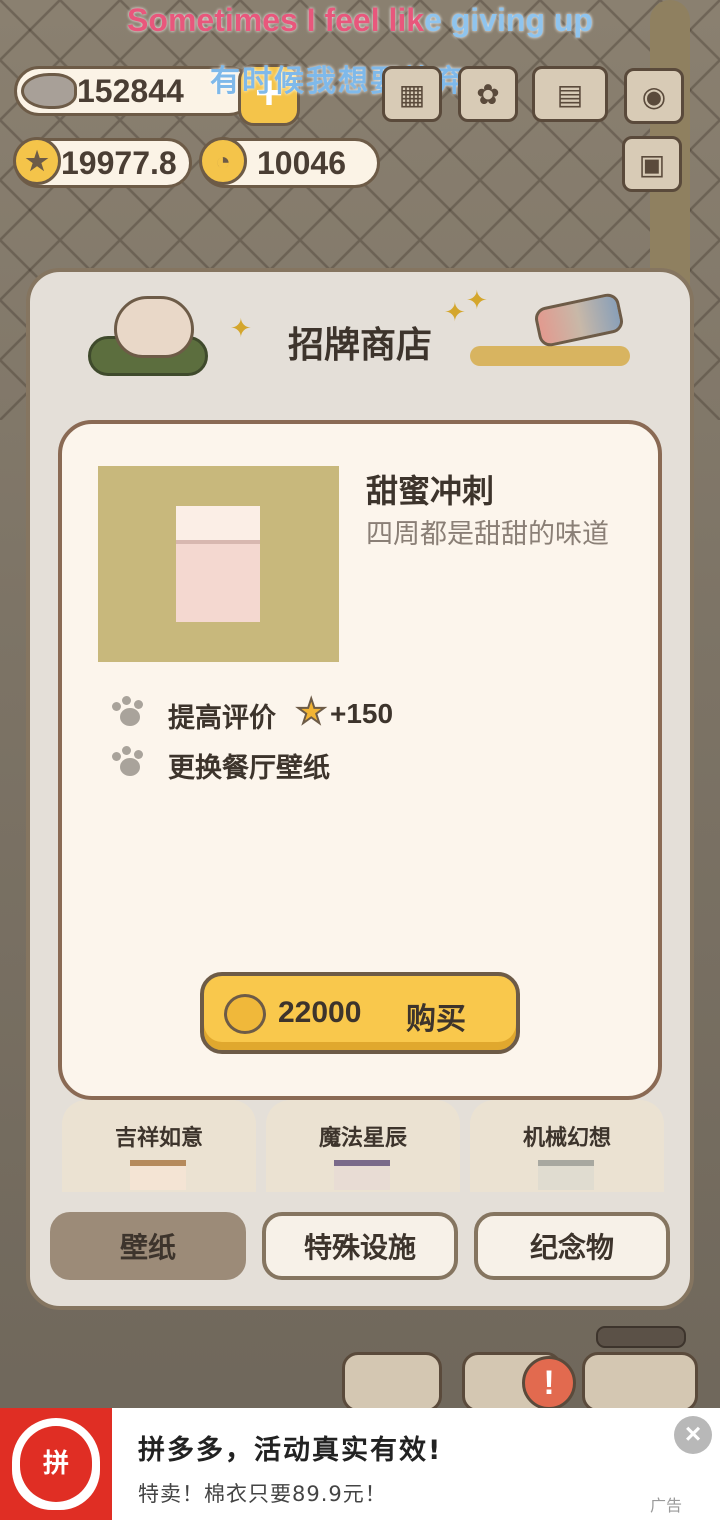 The height and width of the screenshot is (1520, 720). What do you see at coordinates (572, 1246) in the screenshot?
I see `tab-souvenirs: 纪念物` at bounding box center [572, 1246].